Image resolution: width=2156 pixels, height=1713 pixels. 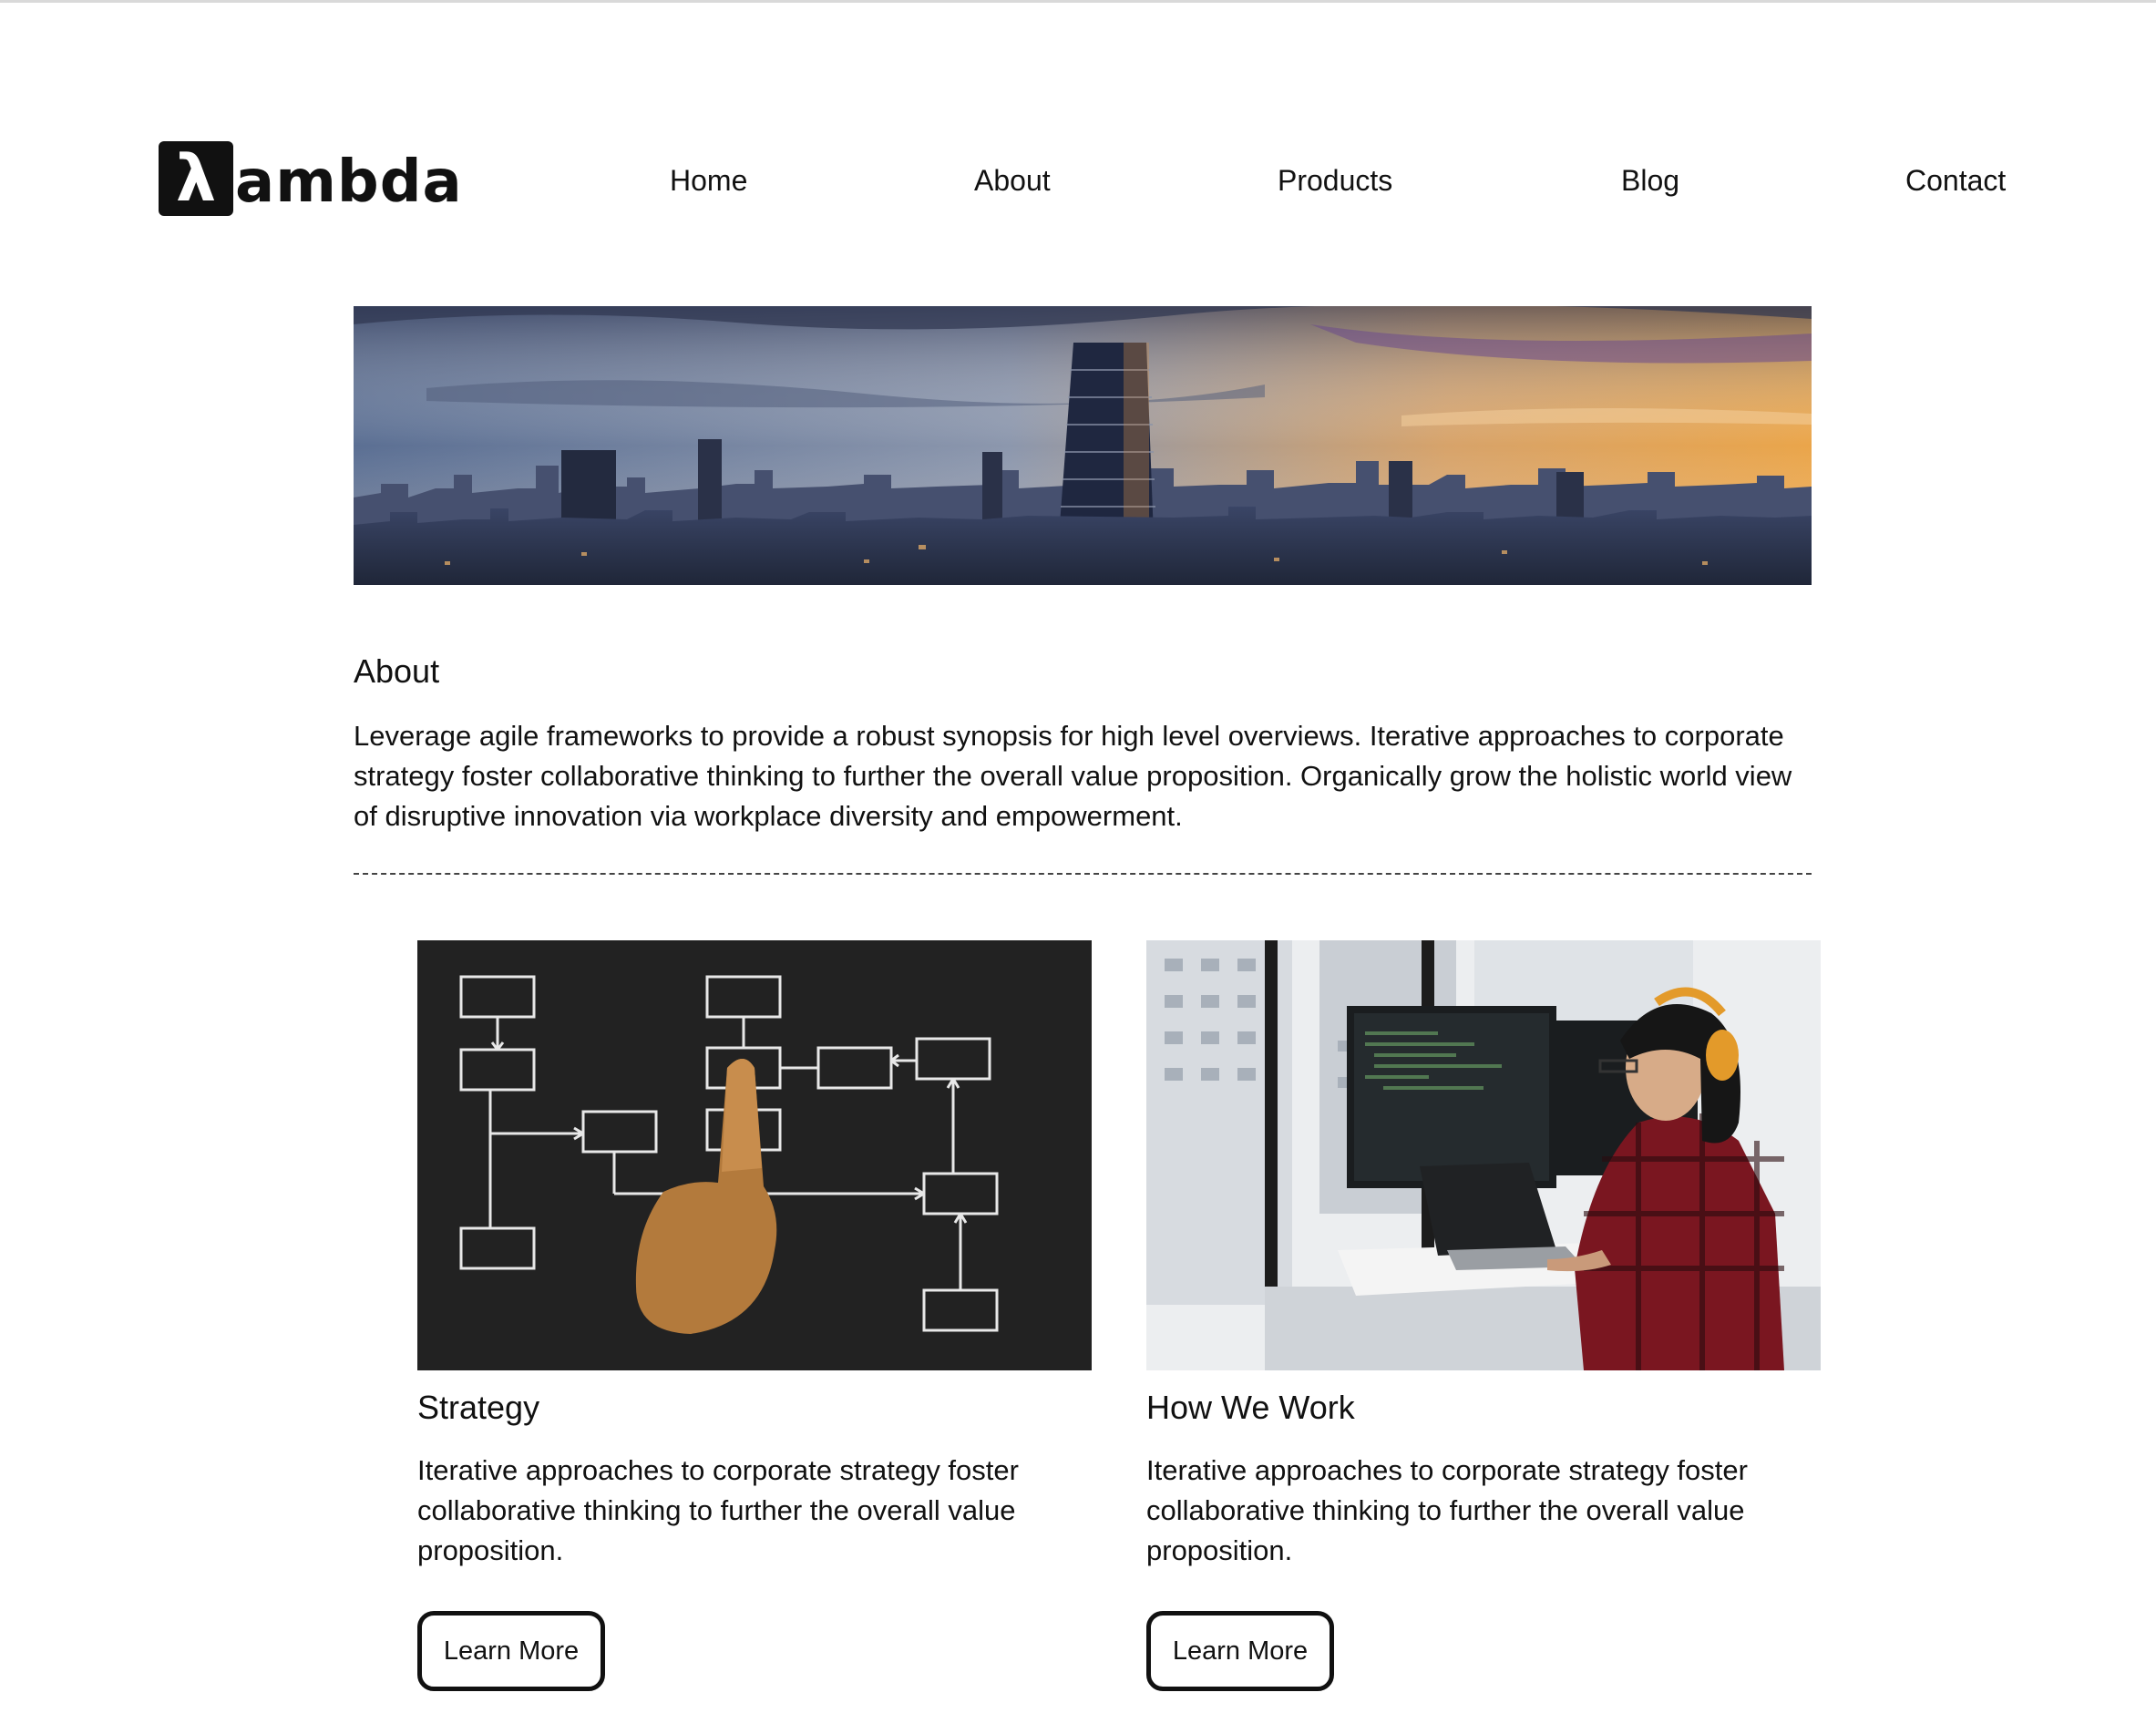 I want to click on nav-about: About, so click(x=1012, y=181).